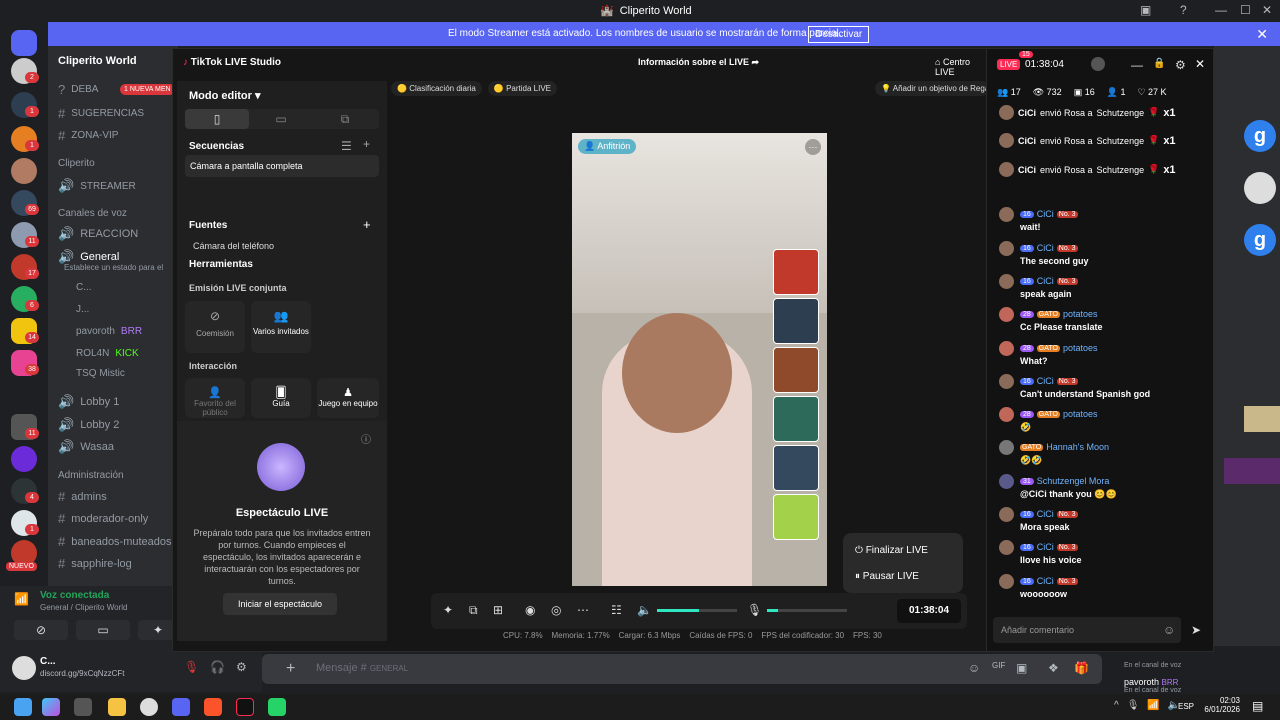 This screenshot has height=720, width=1280. I want to click on channel-sapphire-log: # sapphire-log, so click(95, 563).